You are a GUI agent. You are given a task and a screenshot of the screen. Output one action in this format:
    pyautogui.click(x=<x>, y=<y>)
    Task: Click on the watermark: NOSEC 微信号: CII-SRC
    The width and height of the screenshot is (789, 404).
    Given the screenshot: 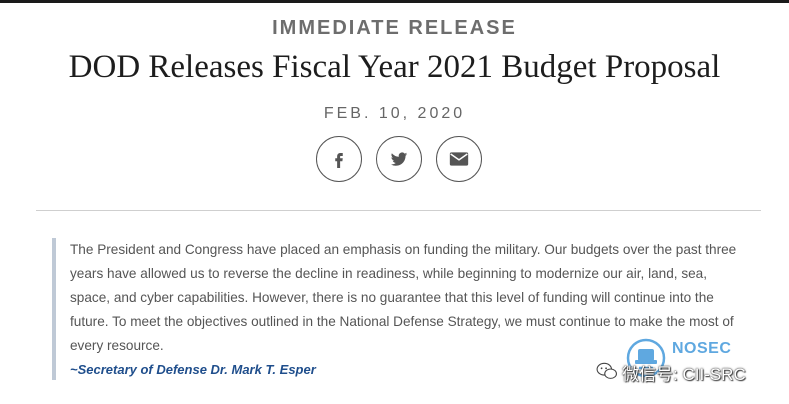 What is the action you would take?
    pyautogui.click(x=691, y=368)
    